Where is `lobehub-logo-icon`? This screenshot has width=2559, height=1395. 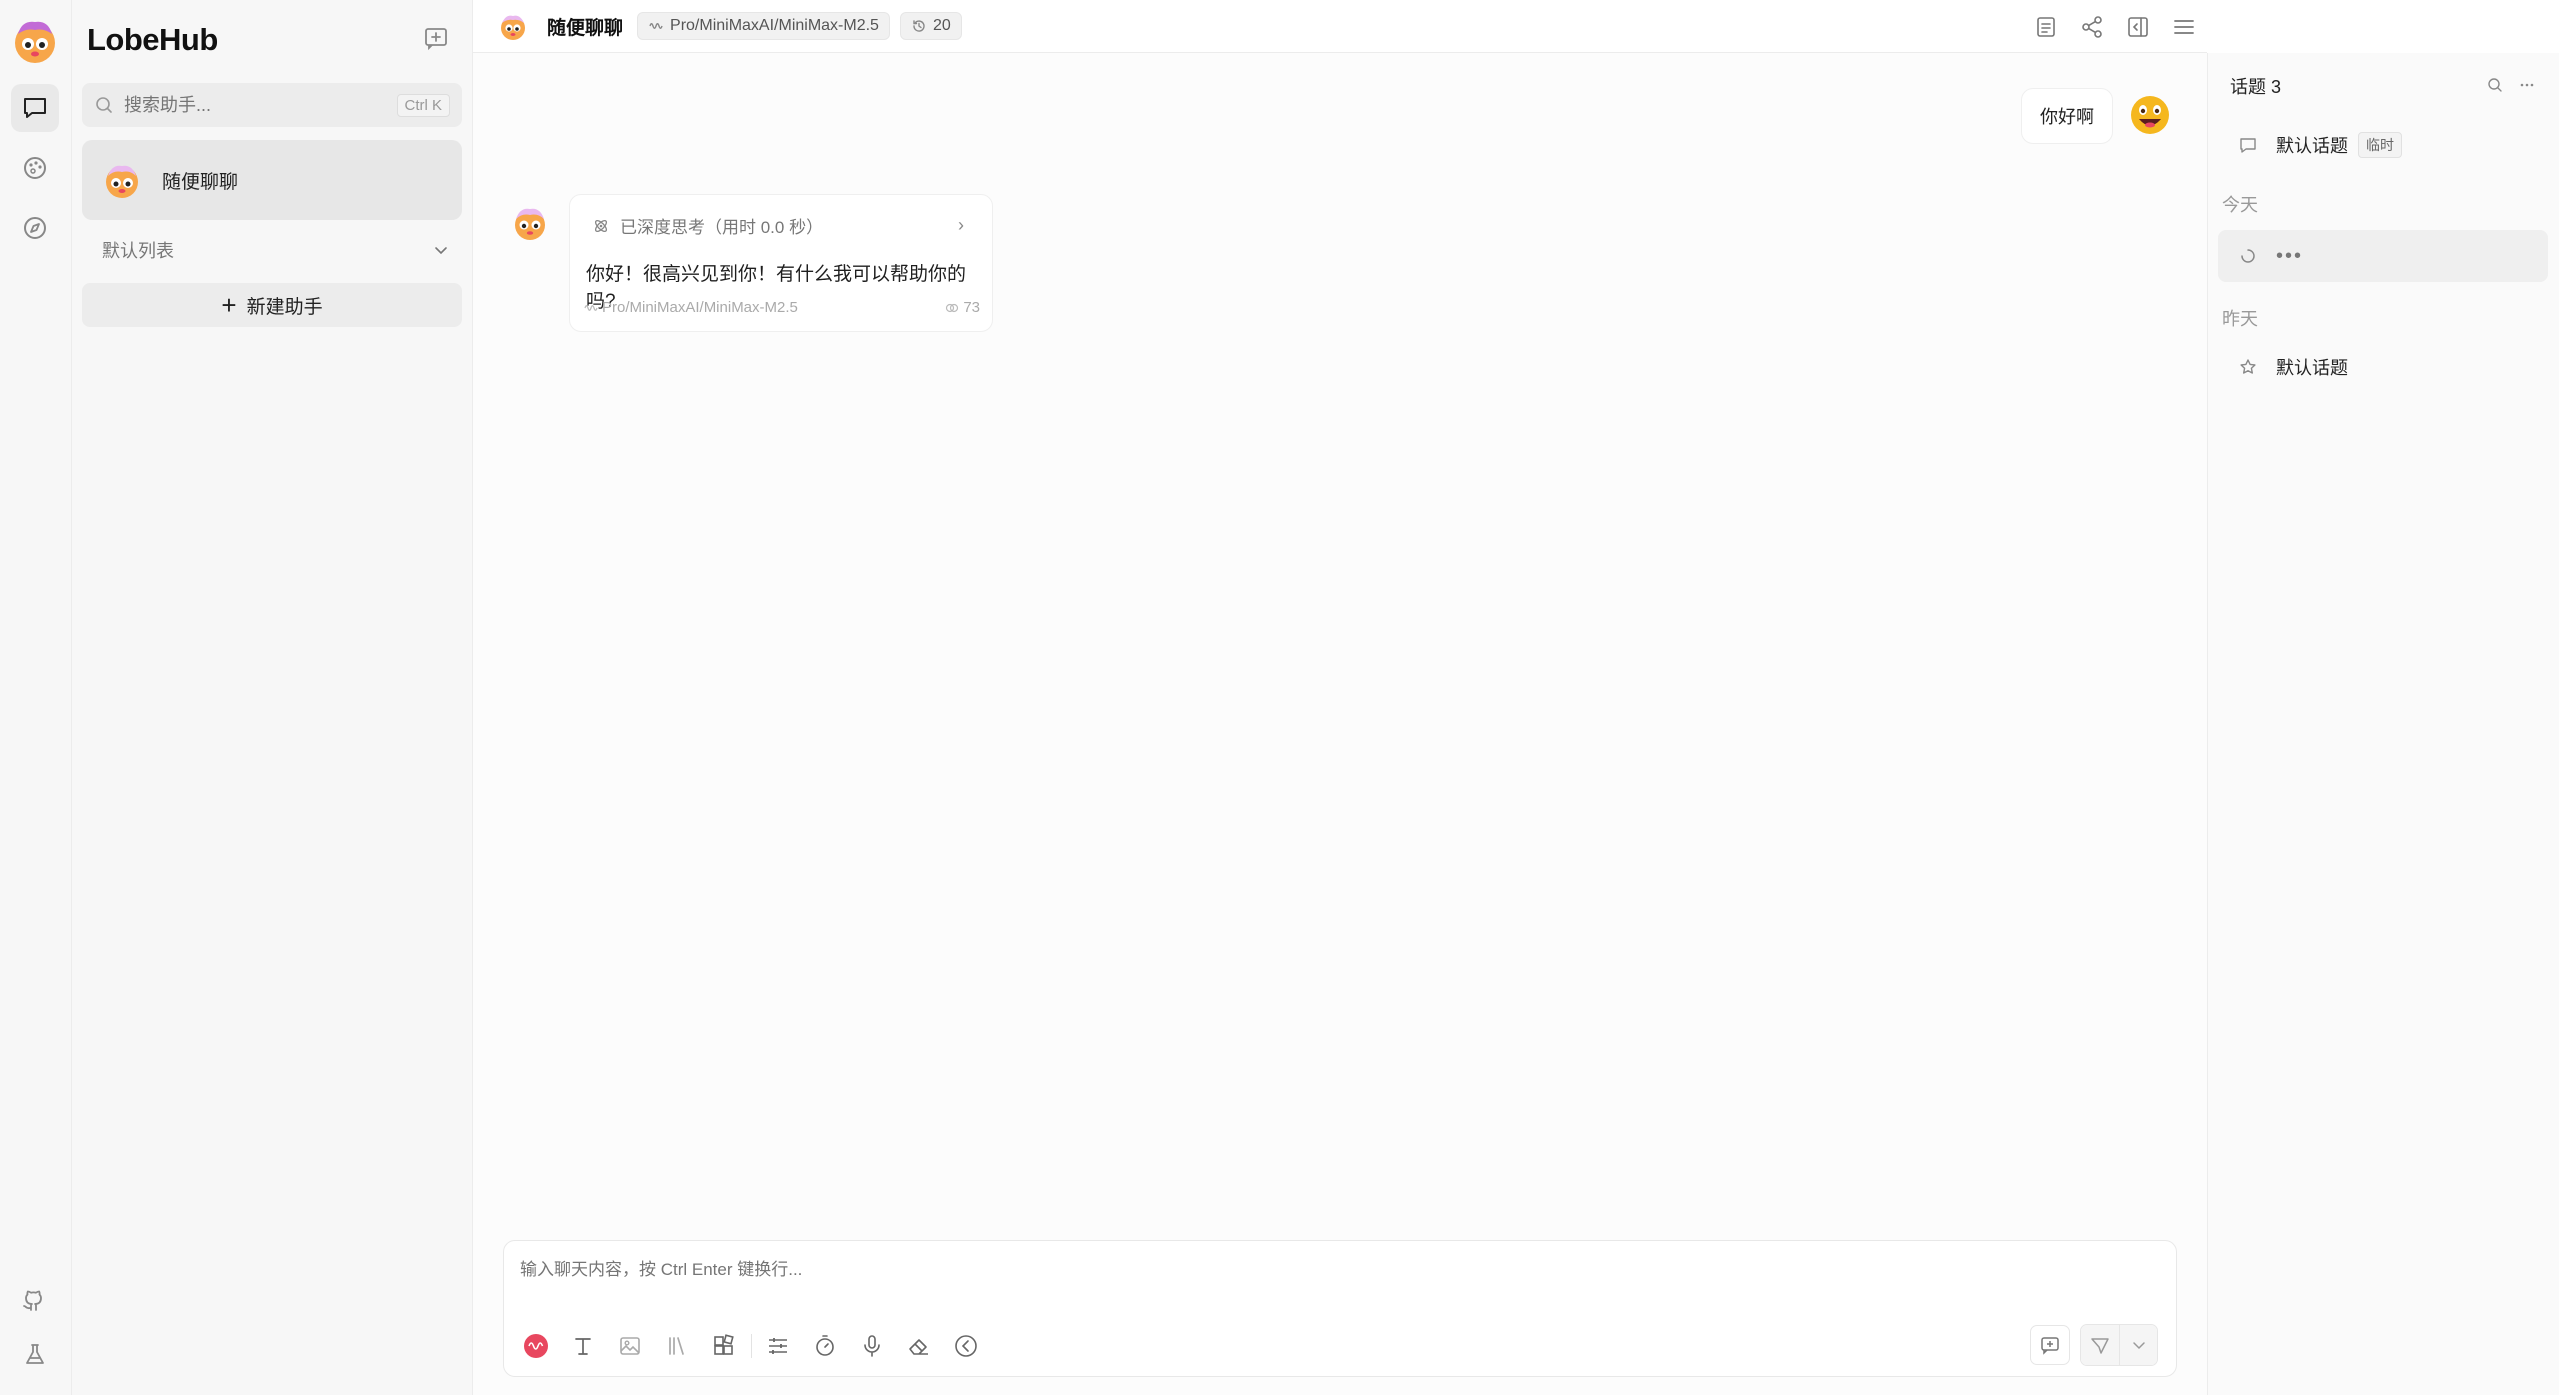 lobehub-logo-icon is located at coordinates (35, 41).